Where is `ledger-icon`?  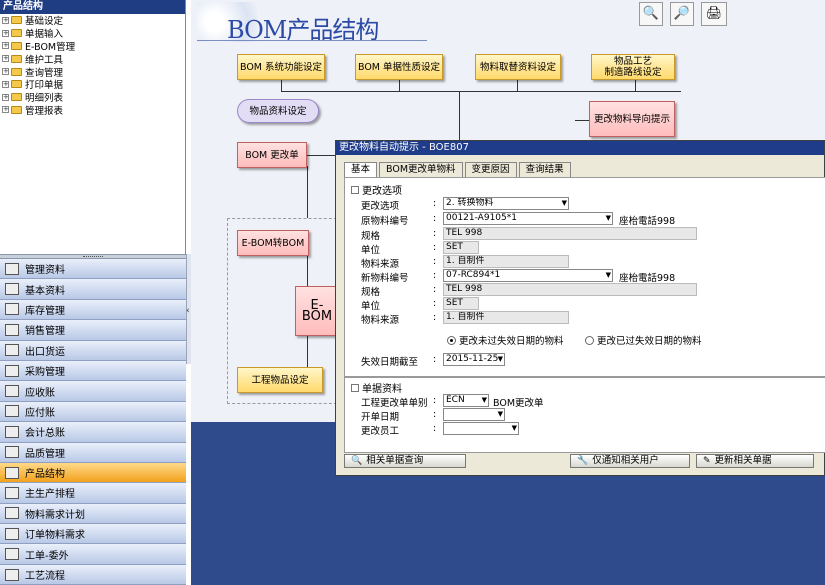 ledger-icon is located at coordinates (12, 431).